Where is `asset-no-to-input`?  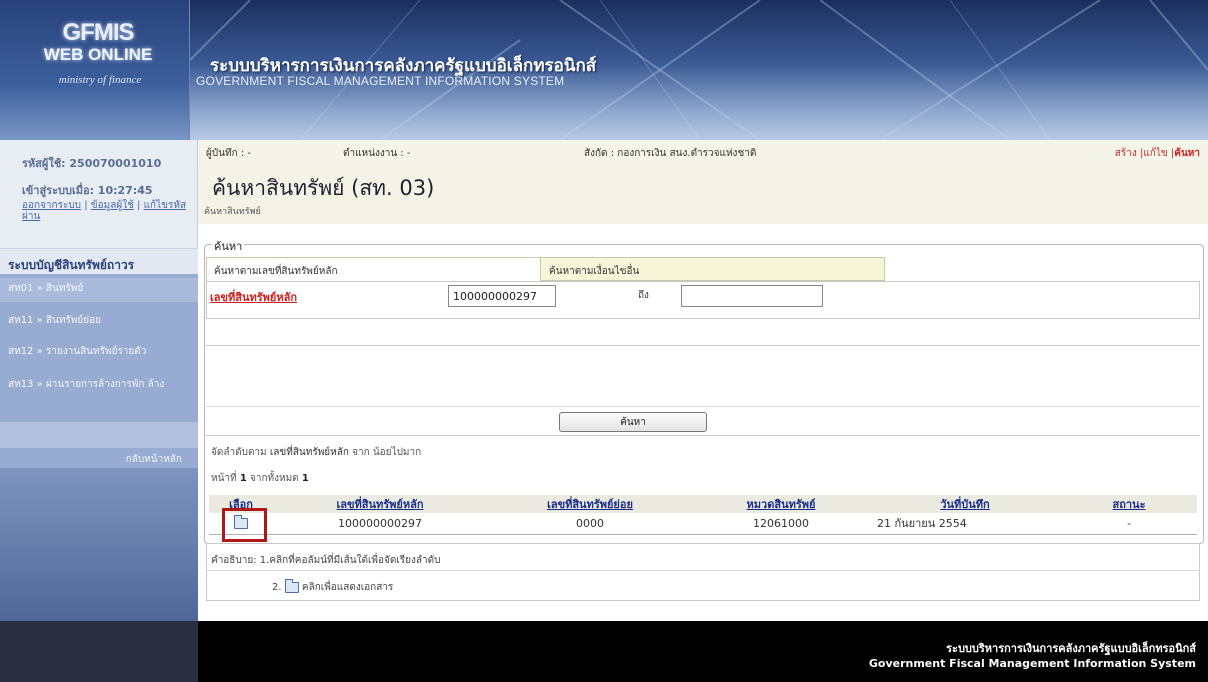
asset-no-to-input is located at coordinates (752, 296).